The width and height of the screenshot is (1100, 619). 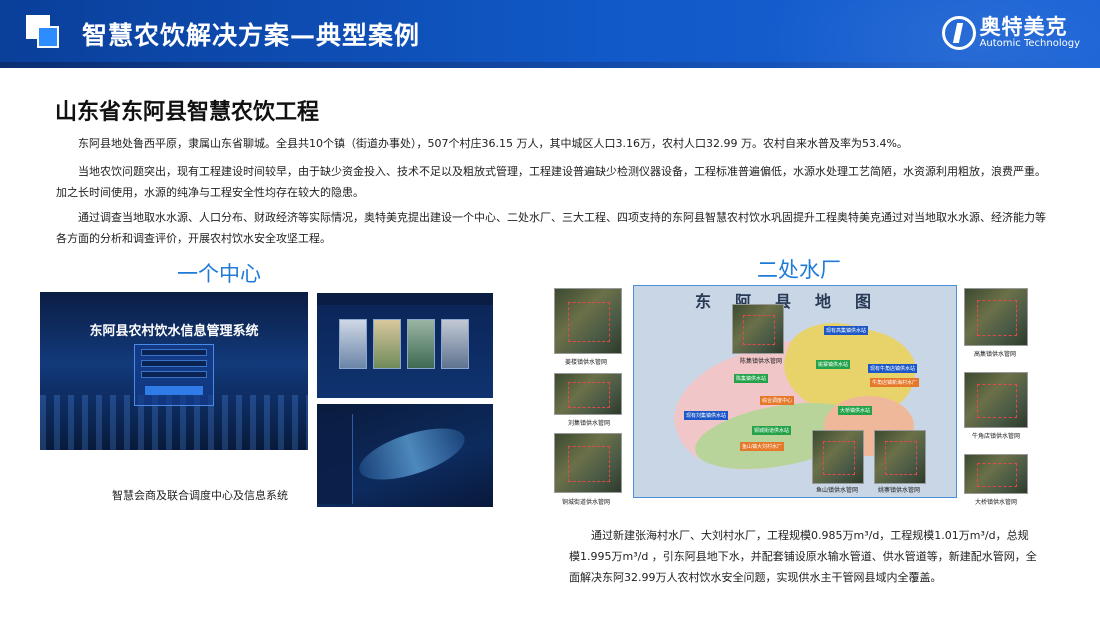 What do you see at coordinates (706, 415) in the screenshot?
I see `map-tag: 现有刘集镇供水站` at bounding box center [706, 415].